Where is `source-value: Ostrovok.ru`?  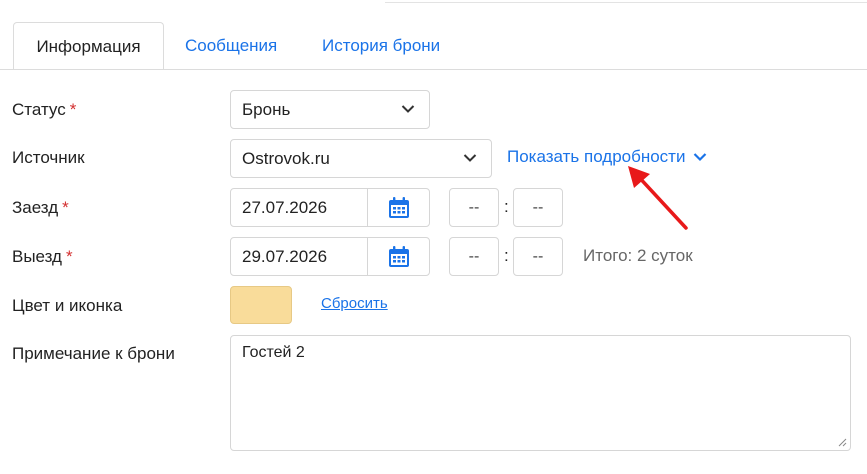 source-value: Ostrovok.ru is located at coordinates (286, 158).